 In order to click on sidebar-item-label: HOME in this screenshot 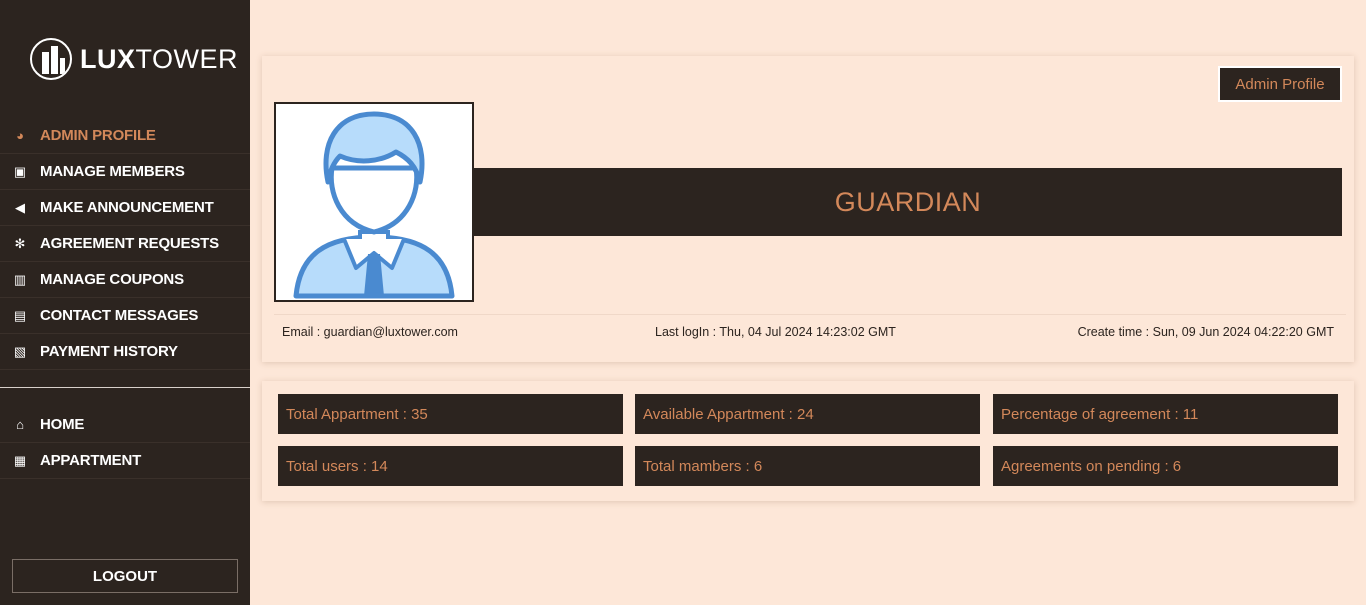, I will do `click(62, 424)`.